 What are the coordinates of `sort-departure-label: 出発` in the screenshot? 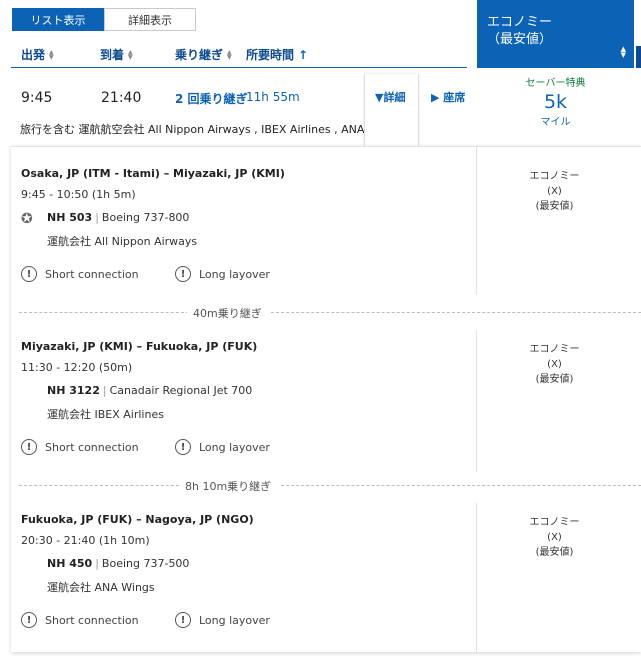 It's located at (33, 55).